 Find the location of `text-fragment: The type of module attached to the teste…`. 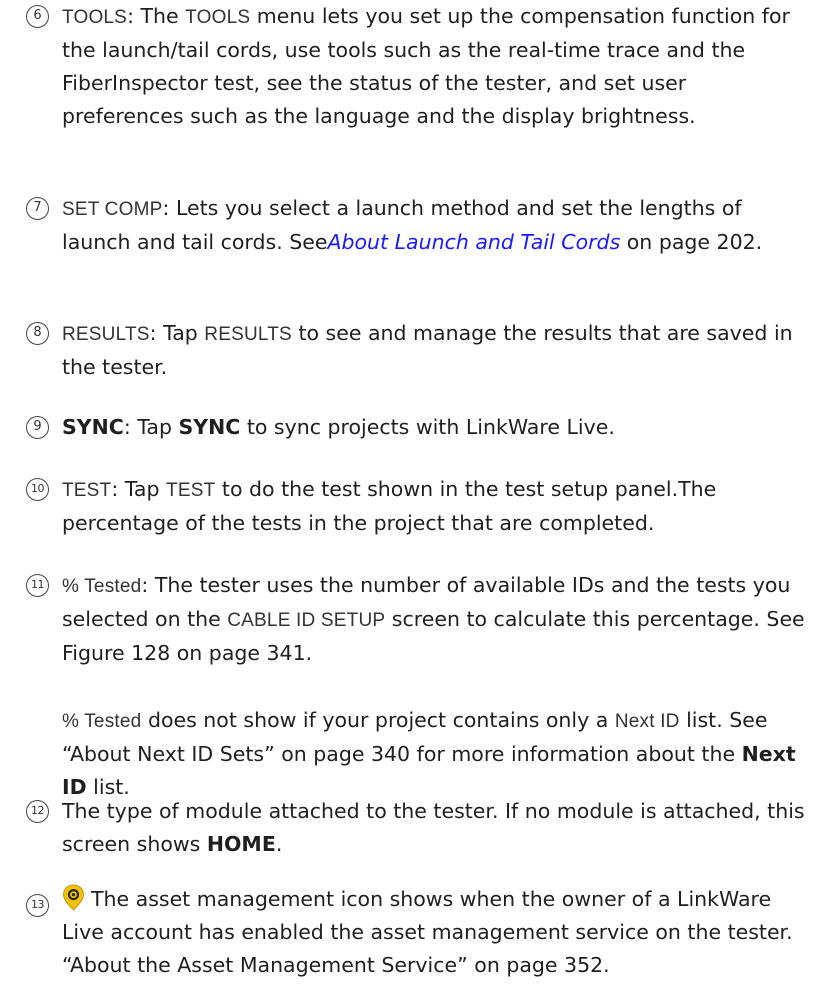

text-fragment: The type of module attached to the teste… is located at coordinates (433, 827).